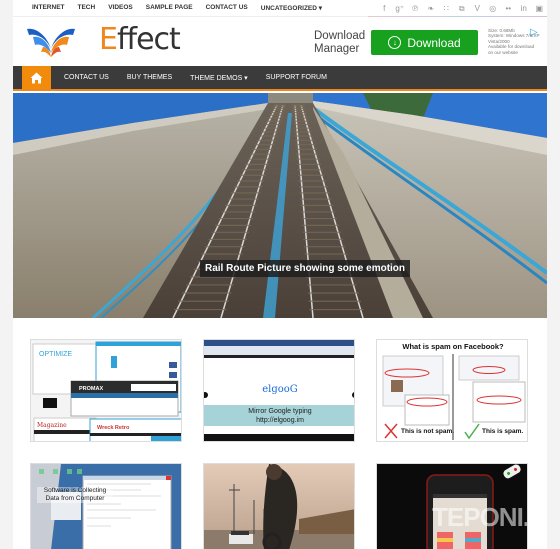 This screenshot has width=560, height=549. Describe the element at coordinates (169, 8) in the screenshot. I see `top-nav-sample-page: SAMPLE PAGE` at that location.